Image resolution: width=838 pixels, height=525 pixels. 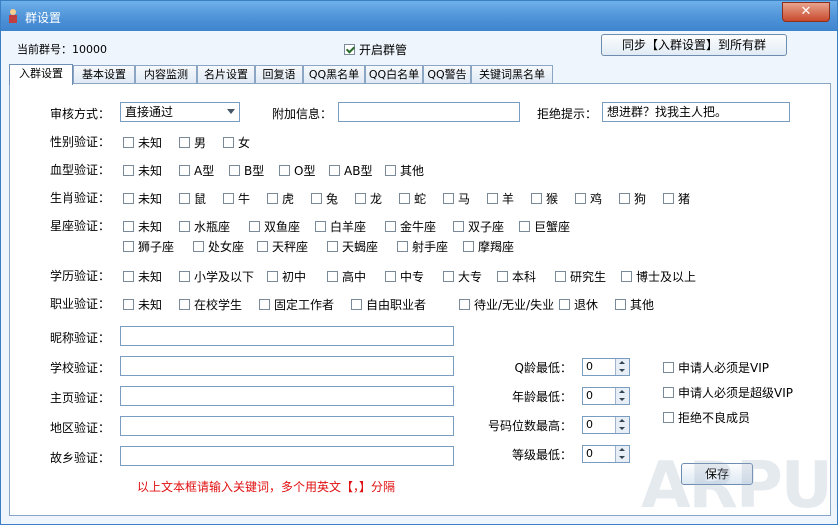 I want to click on star-option-checkbox: 射手座, so click(x=422, y=246).